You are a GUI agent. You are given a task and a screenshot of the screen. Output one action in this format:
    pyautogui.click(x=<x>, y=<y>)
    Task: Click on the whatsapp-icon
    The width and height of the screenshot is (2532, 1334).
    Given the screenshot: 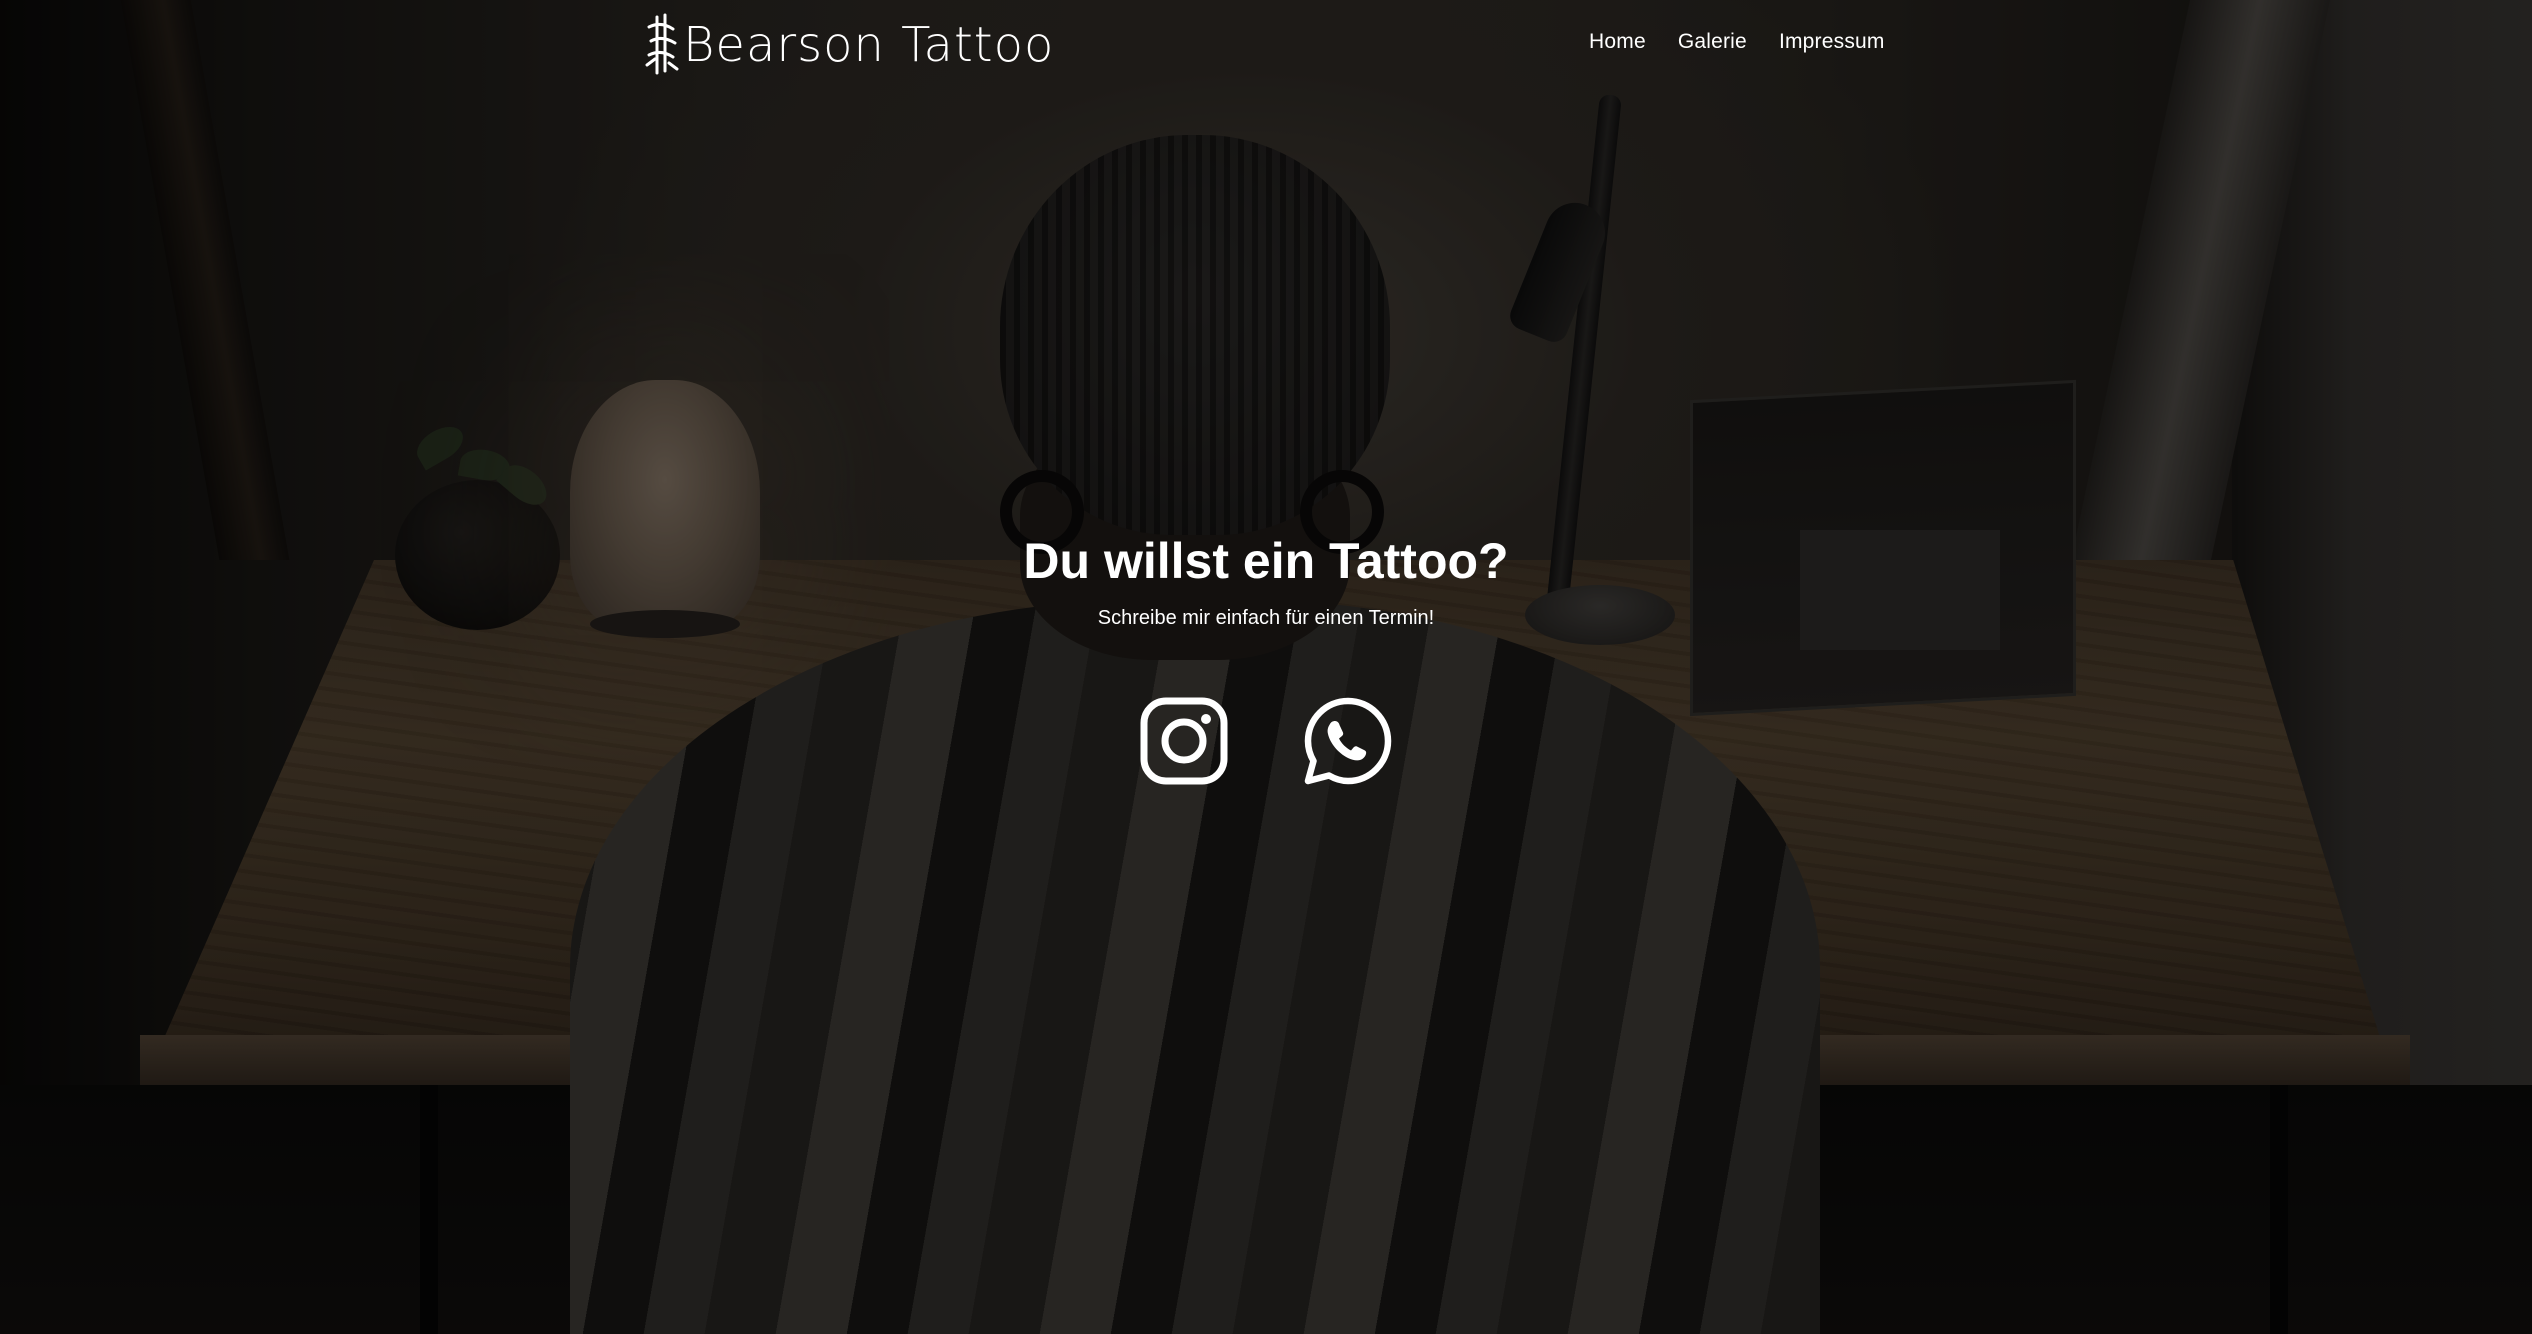 What is the action you would take?
    pyautogui.click(x=1348, y=741)
    